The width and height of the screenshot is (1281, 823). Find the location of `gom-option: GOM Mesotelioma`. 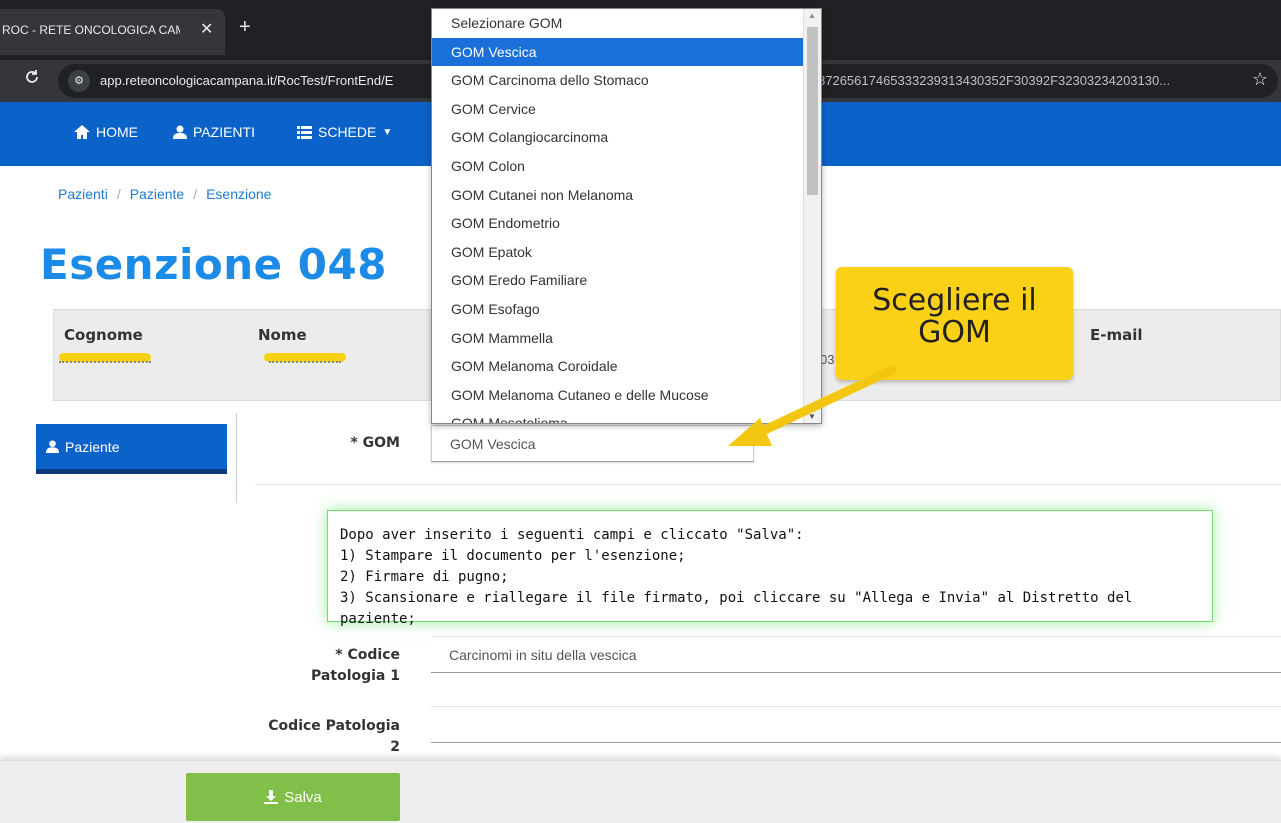

gom-option: GOM Mesotelioma is located at coordinates (618, 416).